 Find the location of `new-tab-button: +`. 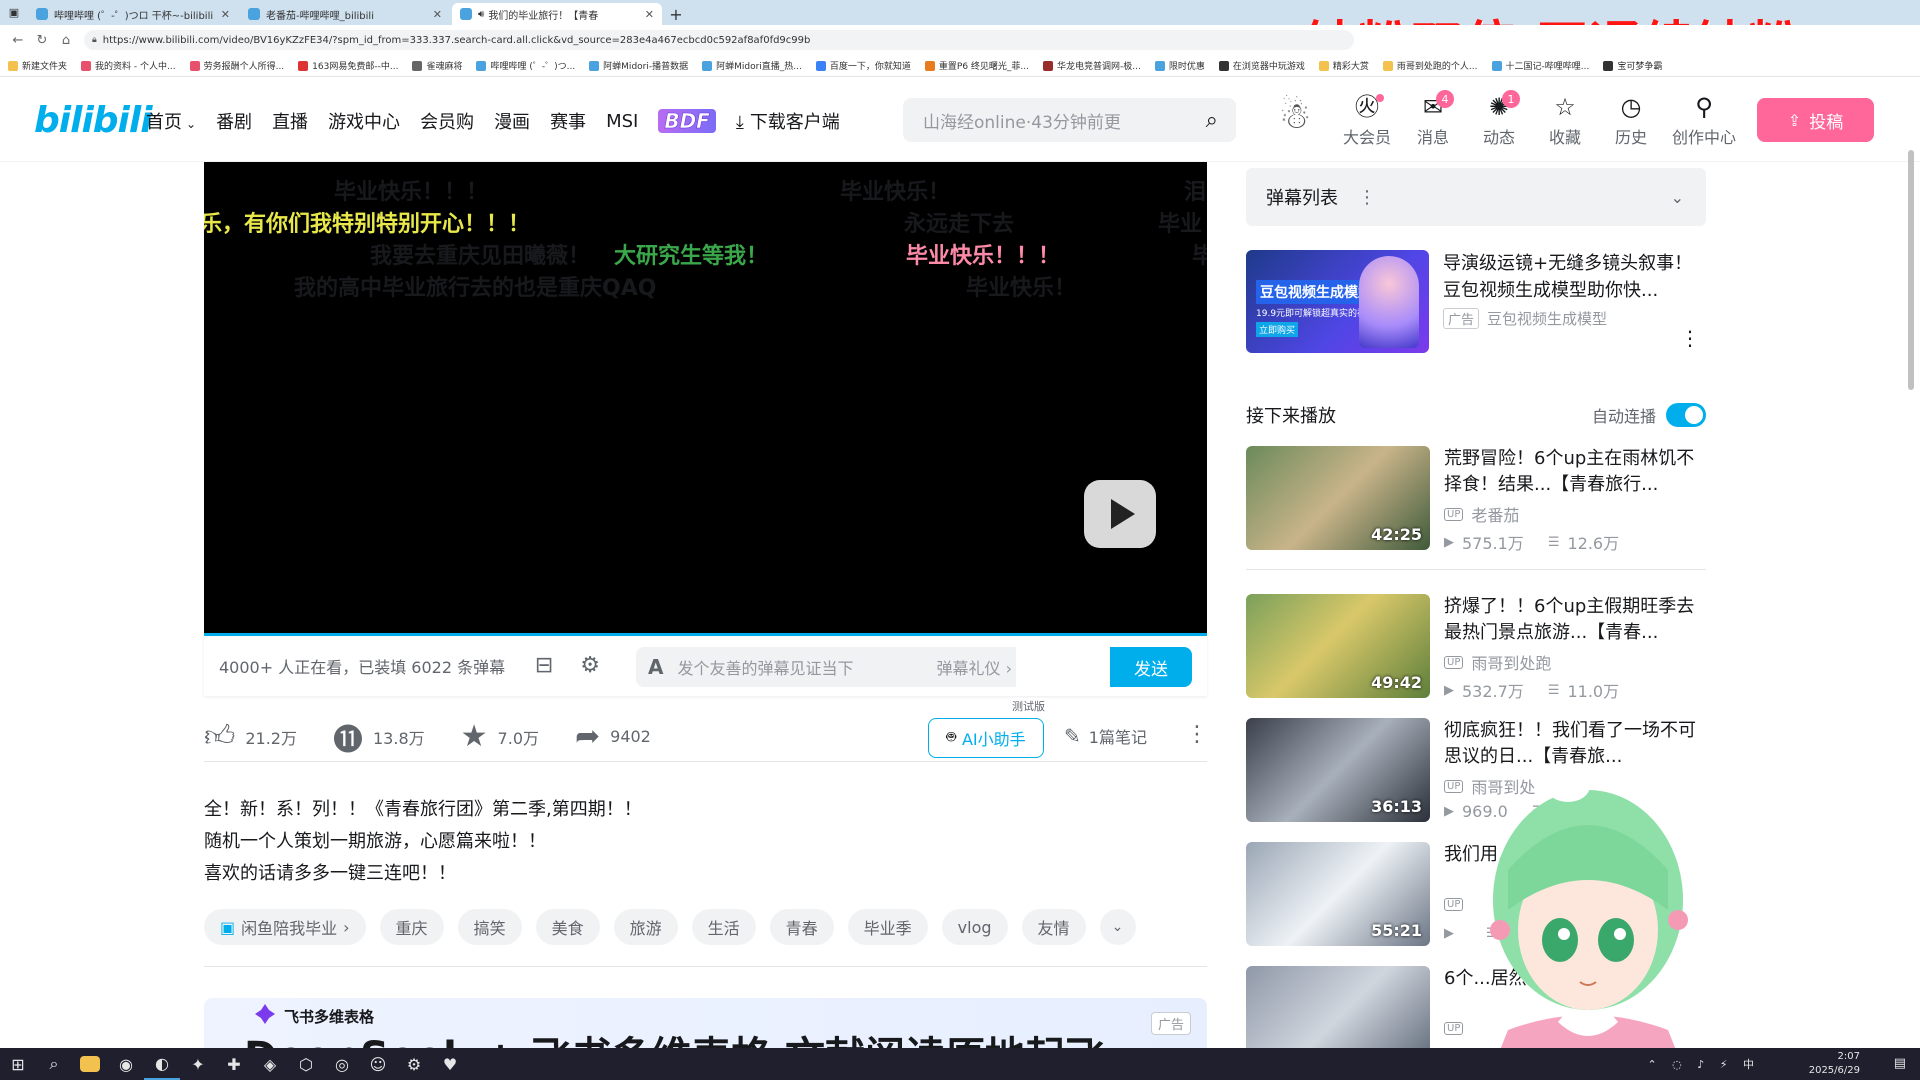

new-tab-button: + is located at coordinates (676, 14).